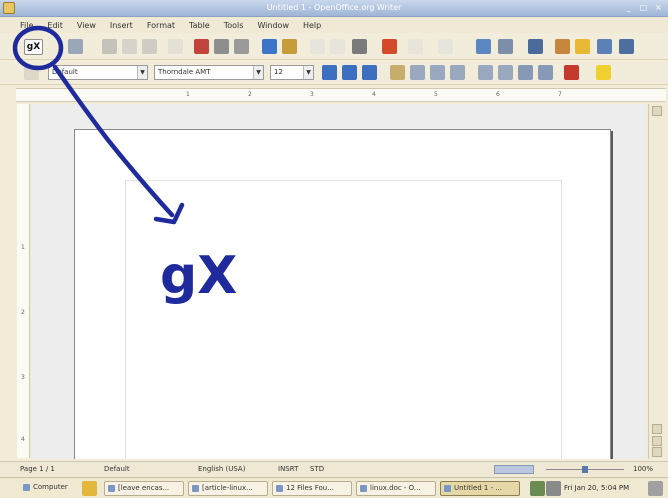 The image size is (668, 498). What do you see at coordinates (317, 469) in the screenshot?
I see `selection-mode-indicator: STD` at bounding box center [317, 469].